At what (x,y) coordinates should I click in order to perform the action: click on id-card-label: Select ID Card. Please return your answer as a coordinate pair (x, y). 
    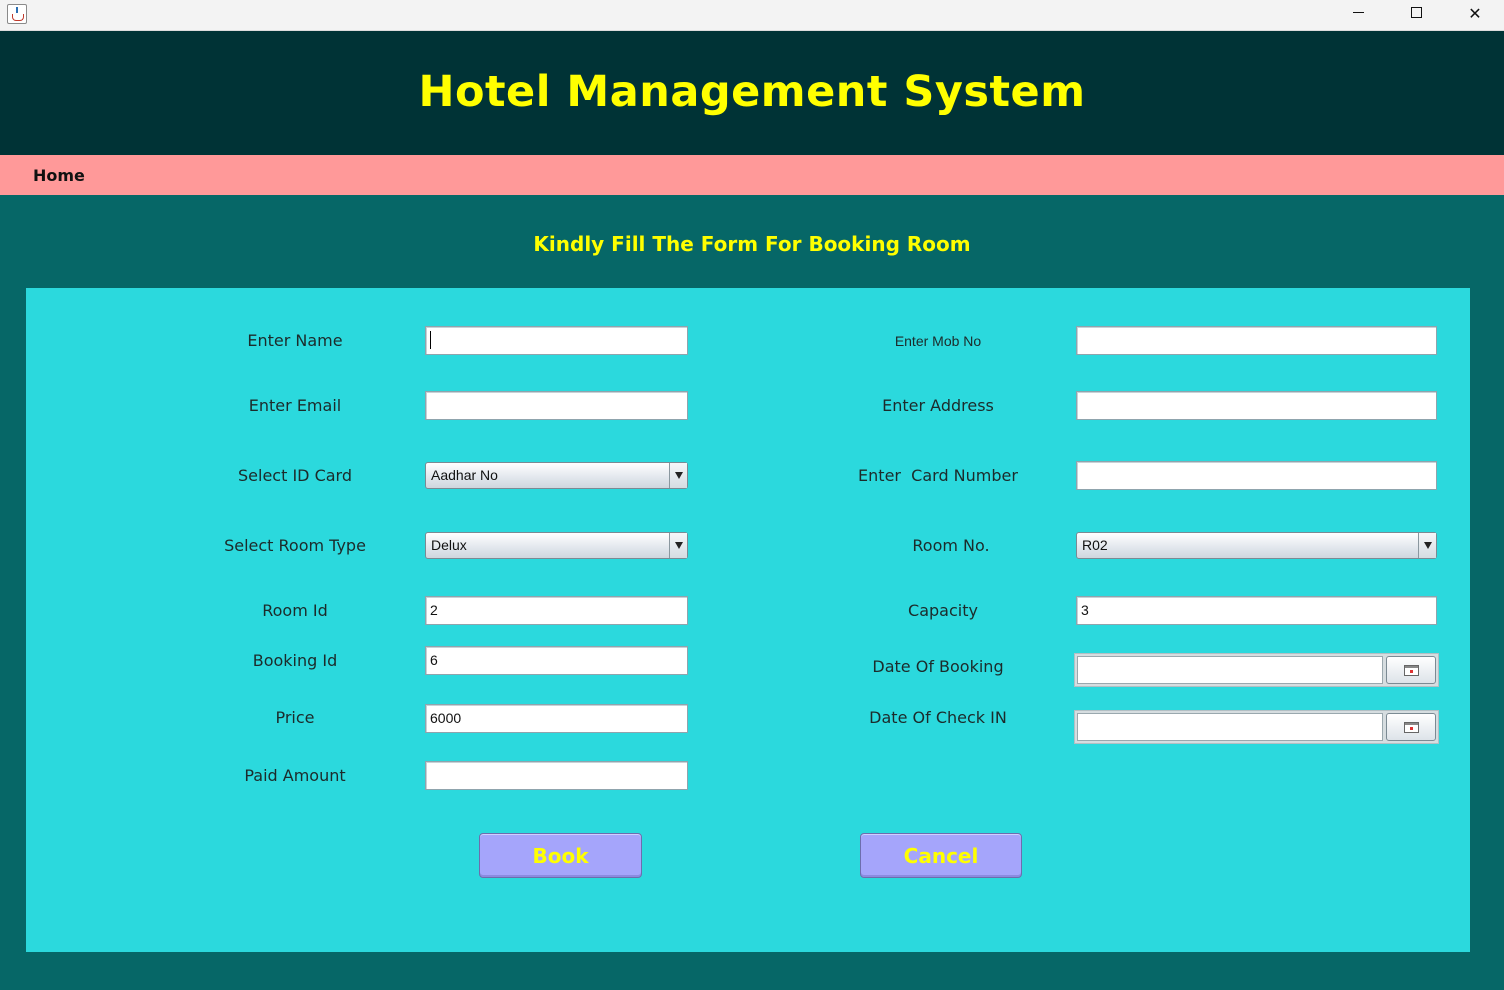
    Looking at the image, I should click on (295, 475).